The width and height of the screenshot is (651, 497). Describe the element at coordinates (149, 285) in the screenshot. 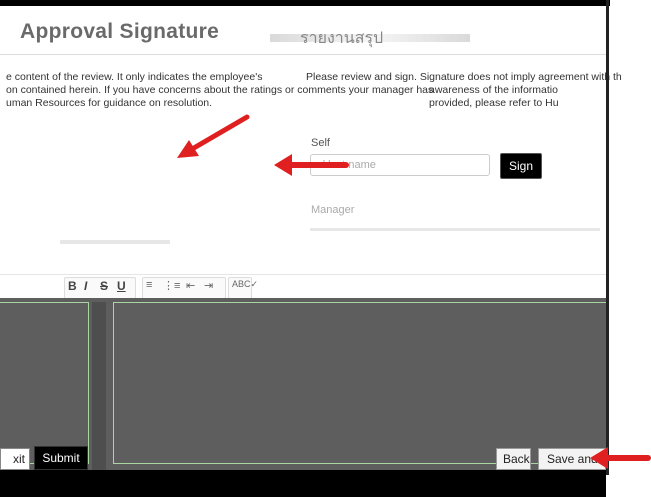

I see `ordered-list-icon: ≡` at that location.